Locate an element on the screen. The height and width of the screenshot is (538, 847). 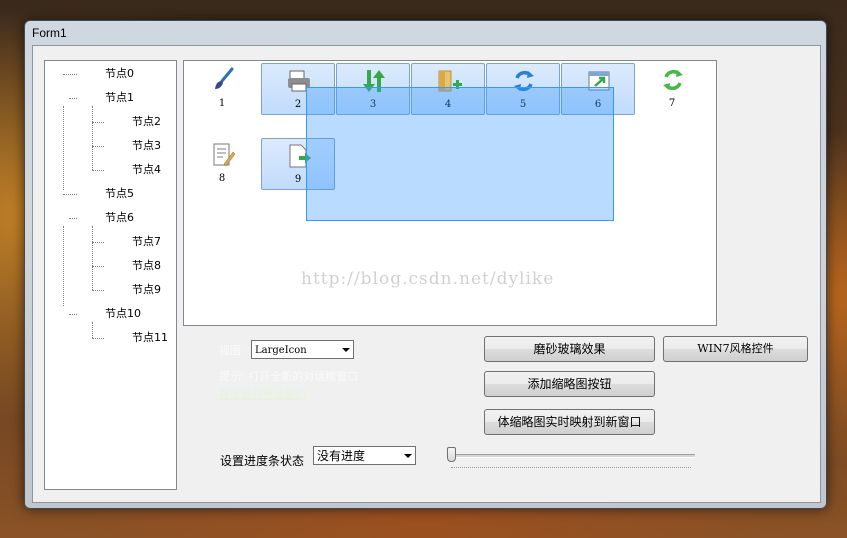
hint-text: 提示: 打开全新的对话框窗口 is located at coordinates (289, 376).